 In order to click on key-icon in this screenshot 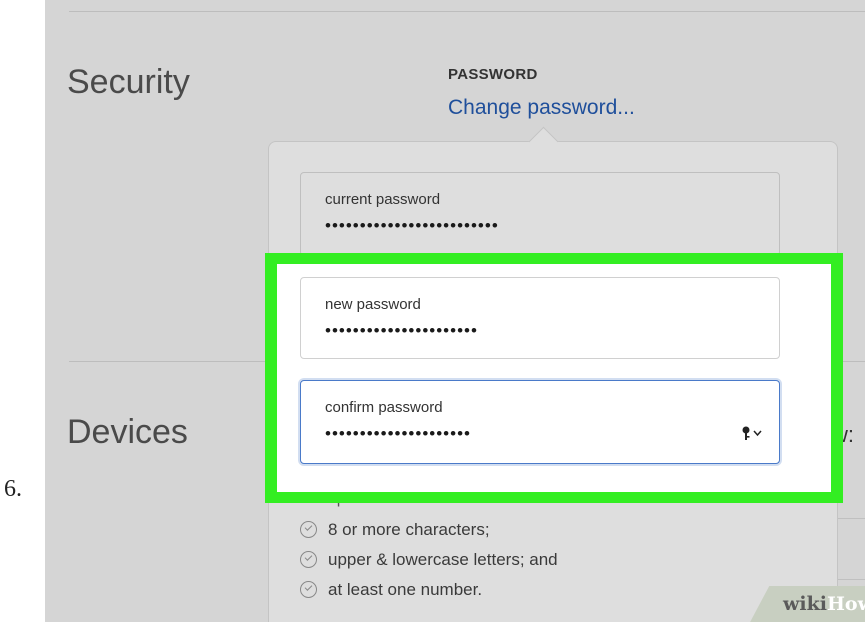, I will do `click(753, 435)`.